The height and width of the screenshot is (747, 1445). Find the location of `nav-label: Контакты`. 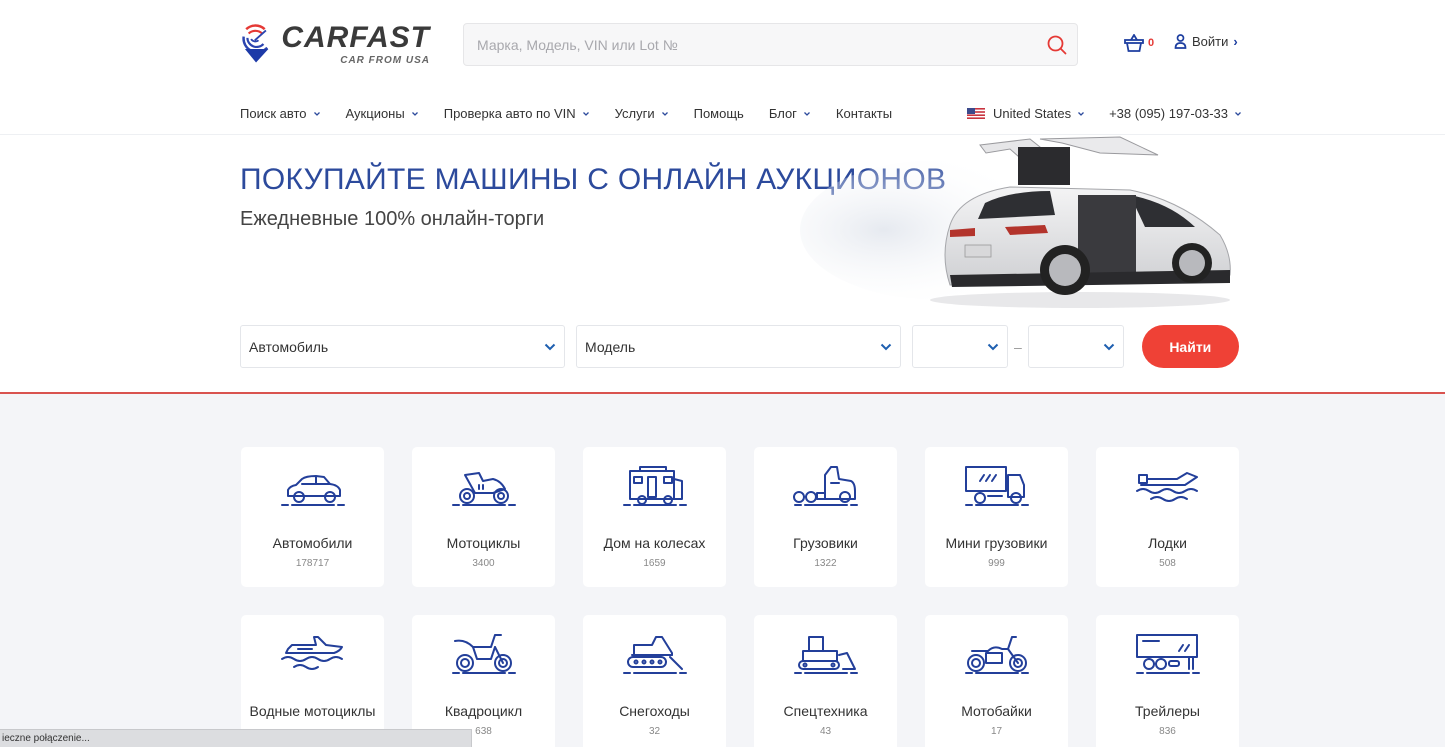

nav-label: Контакты is located at coordinates (864, 113).